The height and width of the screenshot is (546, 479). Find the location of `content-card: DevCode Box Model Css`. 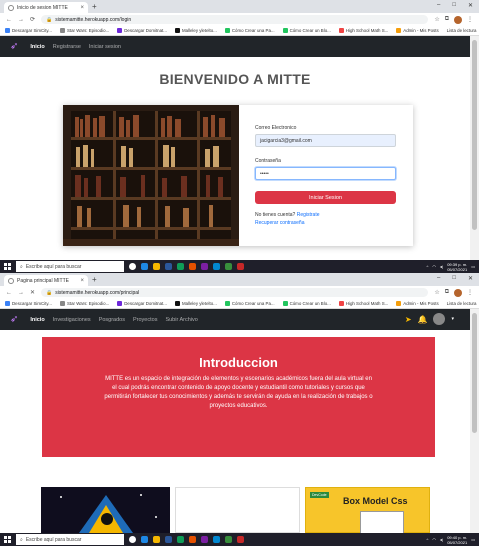

content-card: DevCode Box Model Css is located at coordinates (367, 510).